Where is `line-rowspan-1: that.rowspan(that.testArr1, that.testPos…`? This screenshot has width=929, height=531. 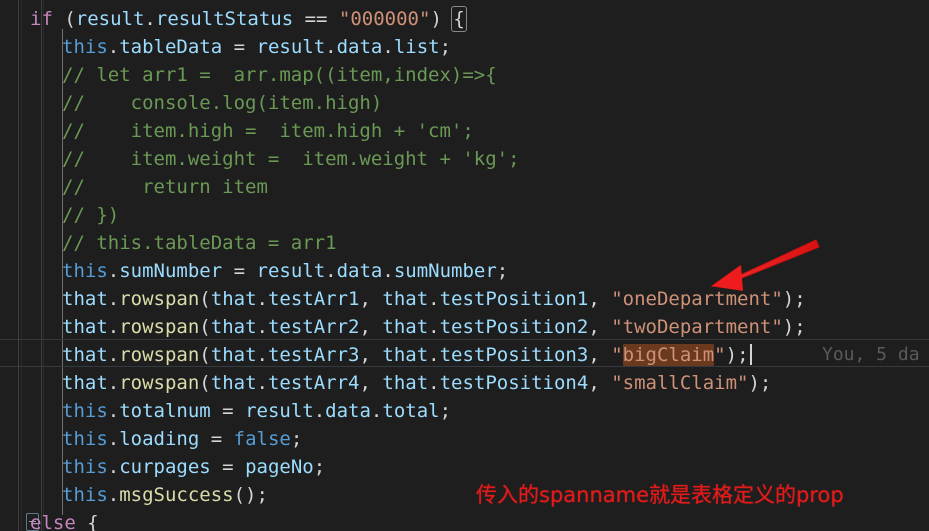
line-rowspan-1: that.rowspan(that.testArr1, that.testPos… is located at coordinates (464, 299).